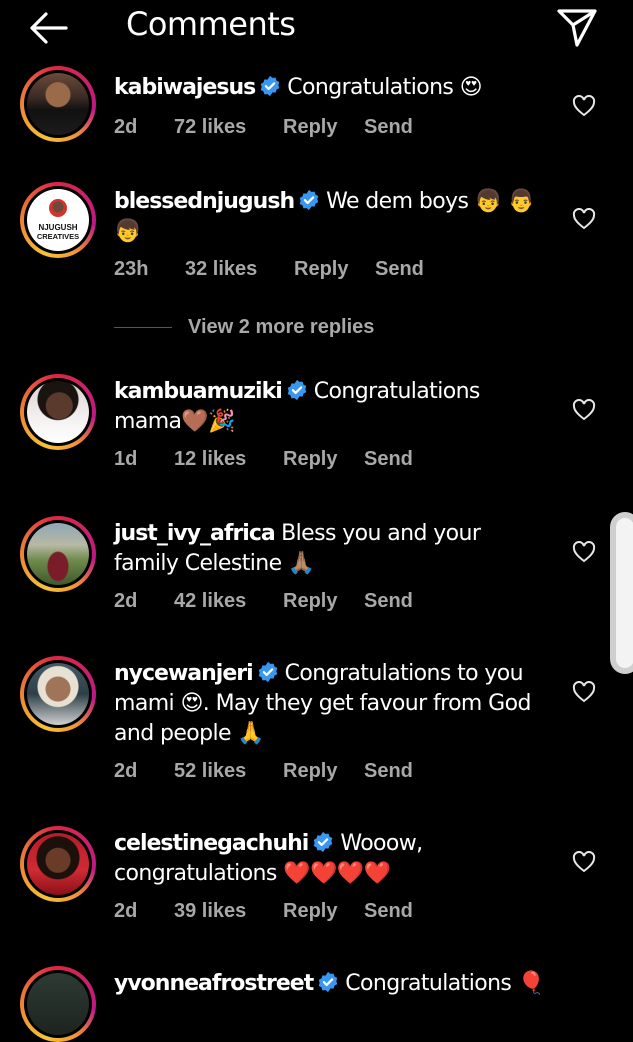 Image resolution: width=633 pixels, height=1042 pixels. Describe the element at coordinates (445, 983) in the screenshot. I see `comment-text: Congratulations 🎈` at that location.